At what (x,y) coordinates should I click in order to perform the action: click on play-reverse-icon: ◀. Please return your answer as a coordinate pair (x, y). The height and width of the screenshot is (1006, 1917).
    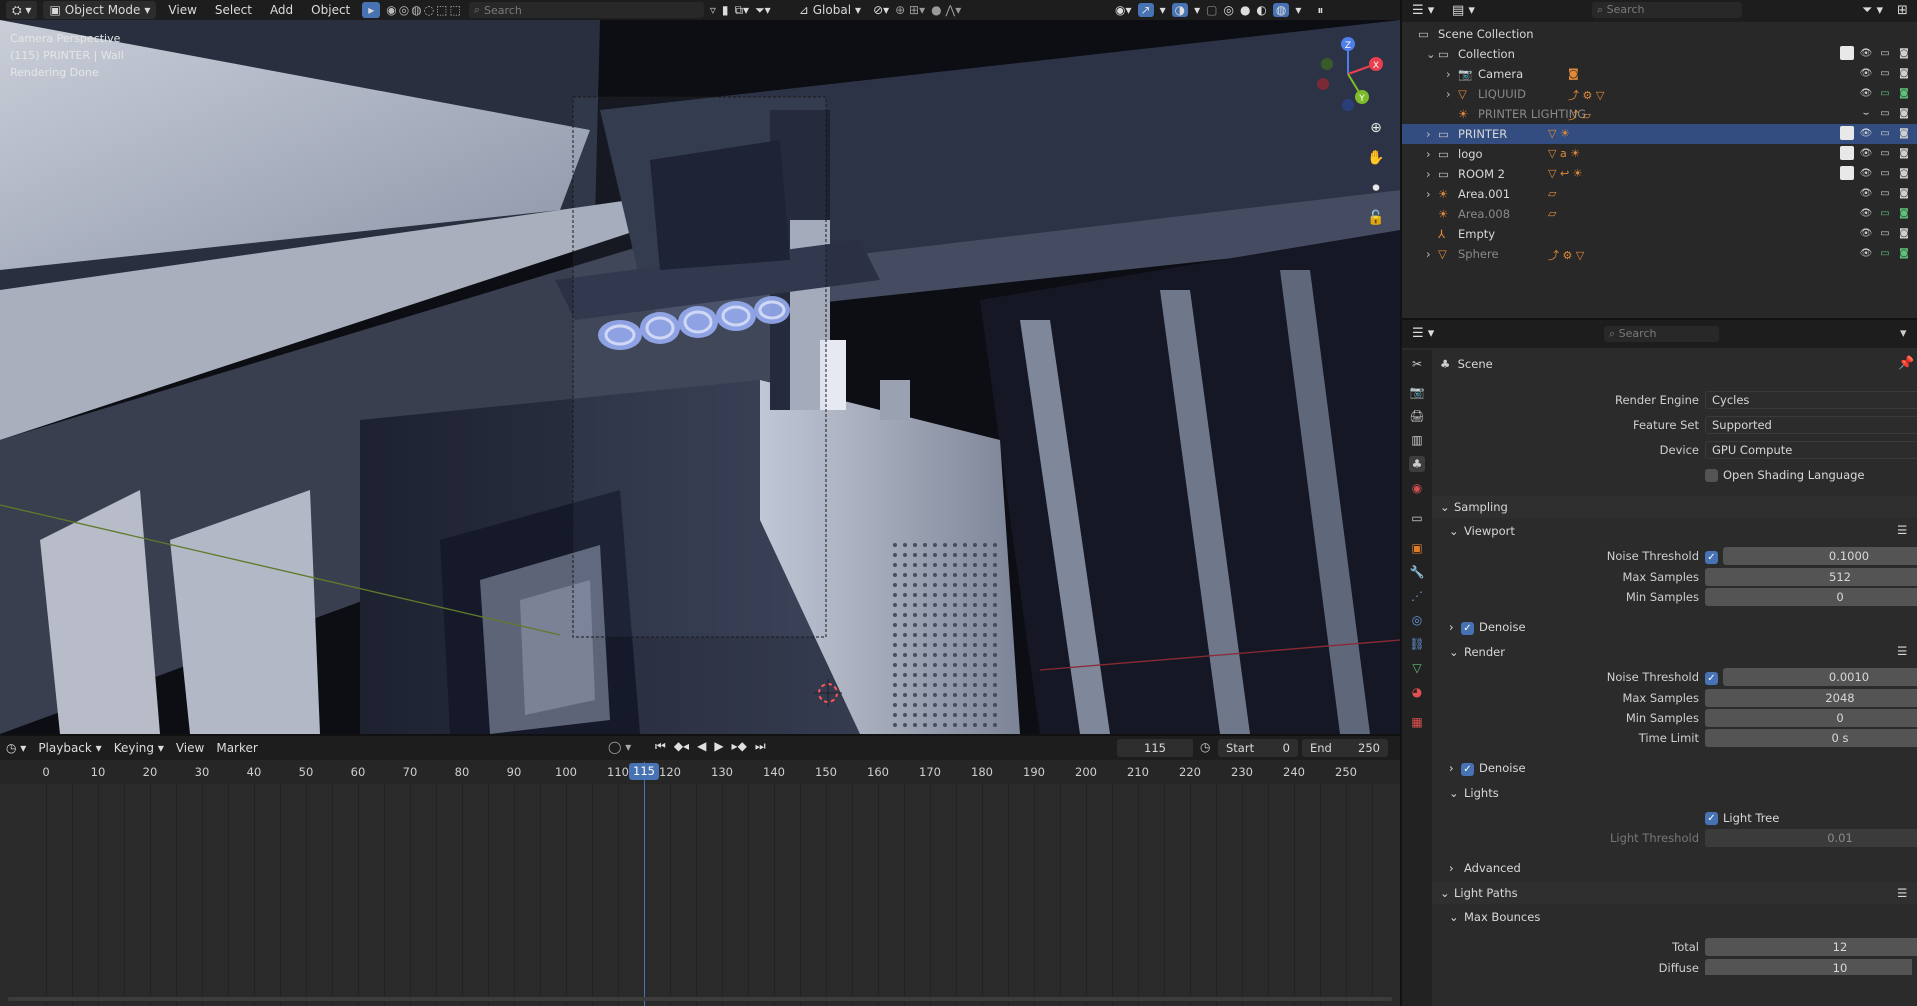
    Looking at the image, I should click on (701, 746).